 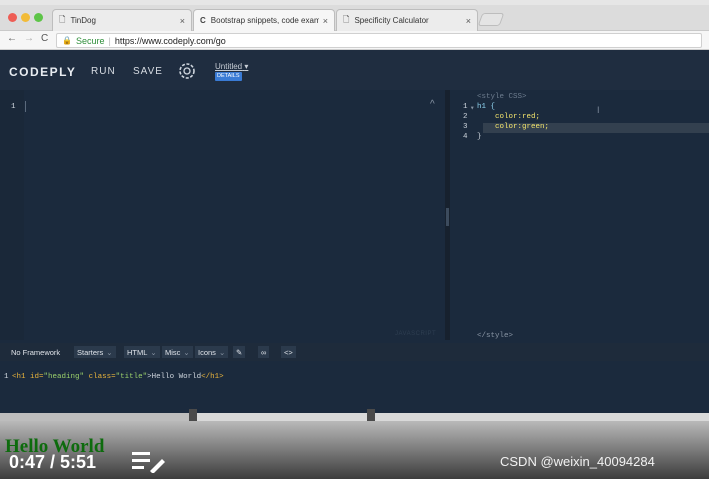 I want to click on text-cursor, so click(x=25, y=106).